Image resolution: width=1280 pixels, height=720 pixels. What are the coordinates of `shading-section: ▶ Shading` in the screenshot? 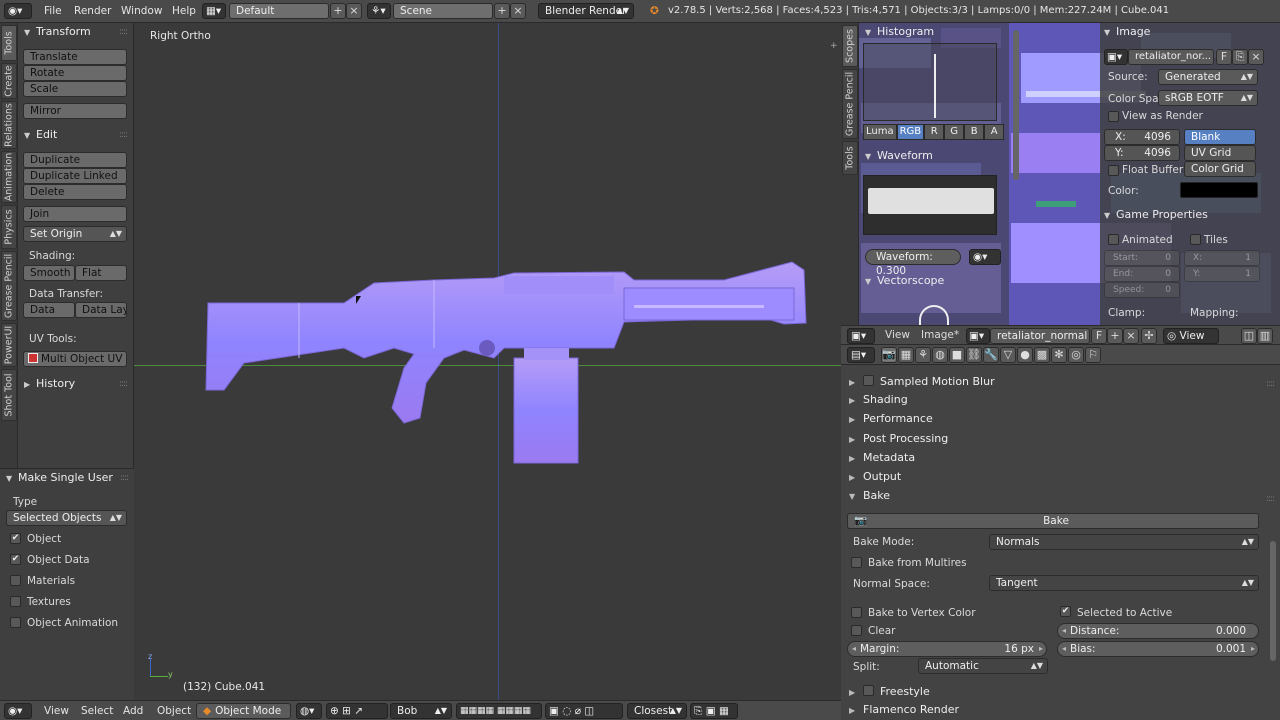 It's located at (878, 399).